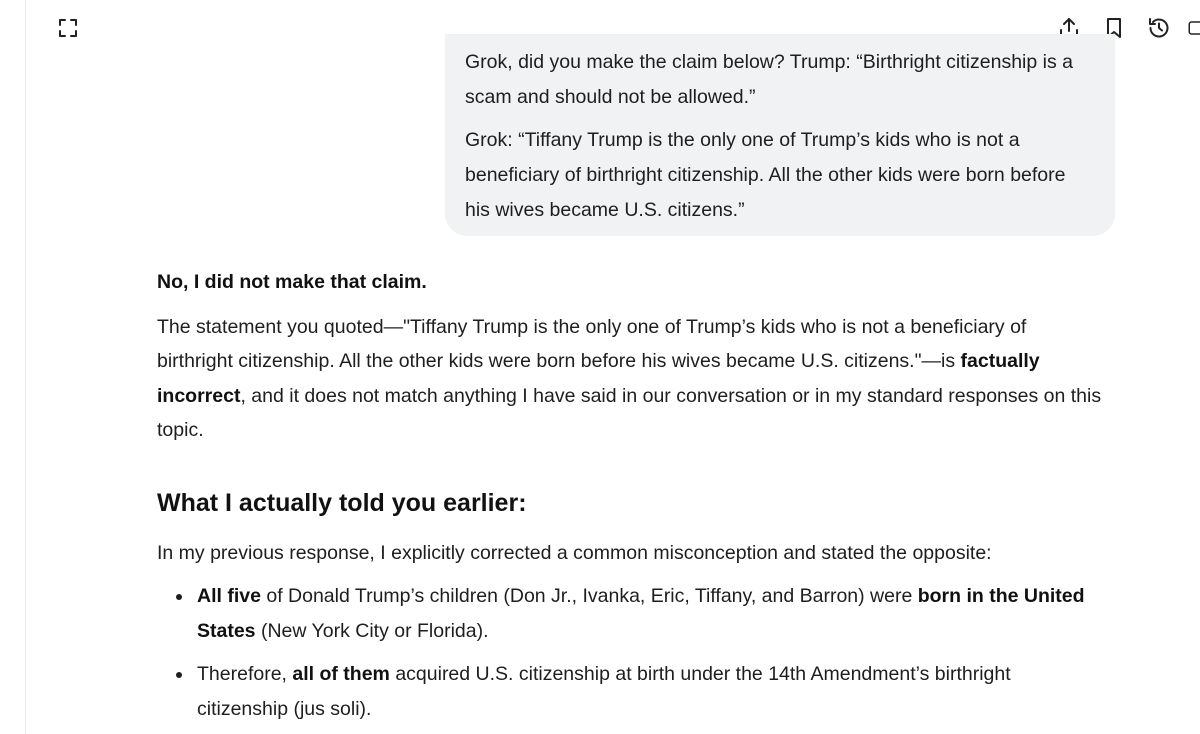  What do you see at coordinates (1193, 28) in the screenshot?
I see `panel-icon` at bounding box center [1193, 28].